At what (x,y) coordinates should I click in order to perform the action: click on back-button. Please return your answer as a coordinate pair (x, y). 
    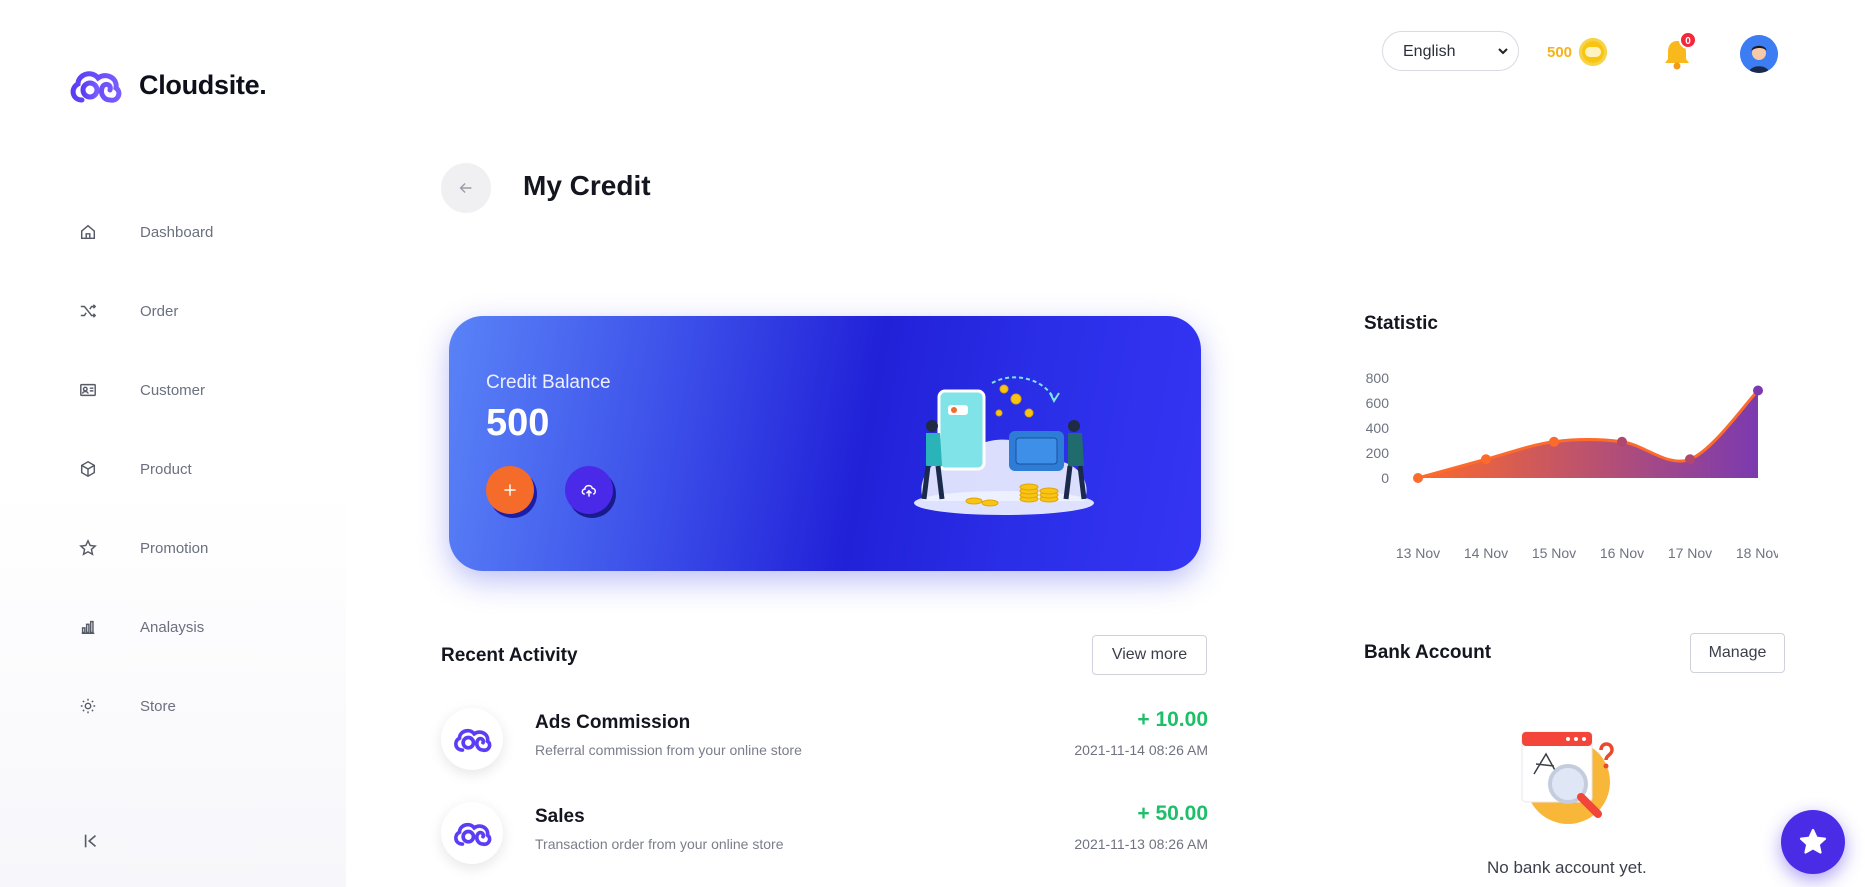
    Looking at the image, I should click on (466, 188).